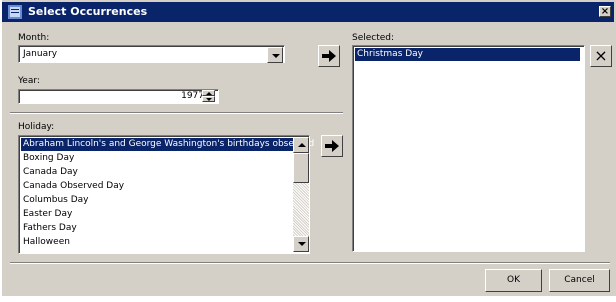  Describe the element at coordinates (301, 168) in the screenshot. I see `scroll-thumb` at that location.